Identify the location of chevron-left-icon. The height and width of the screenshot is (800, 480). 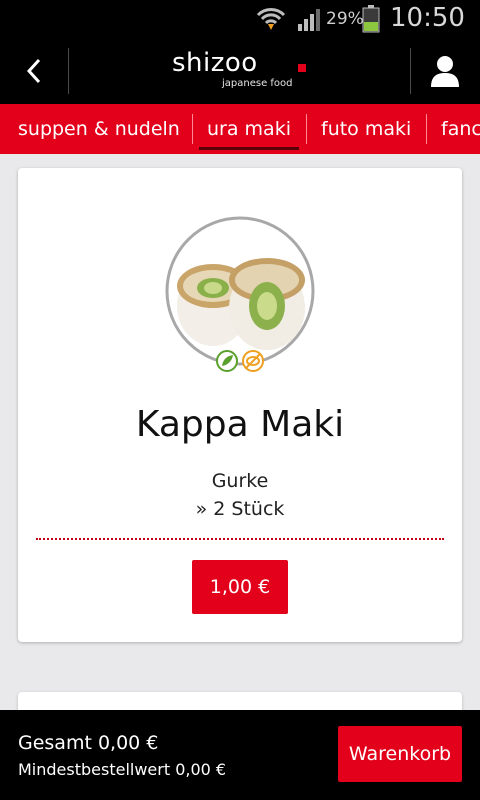
(33, 71).